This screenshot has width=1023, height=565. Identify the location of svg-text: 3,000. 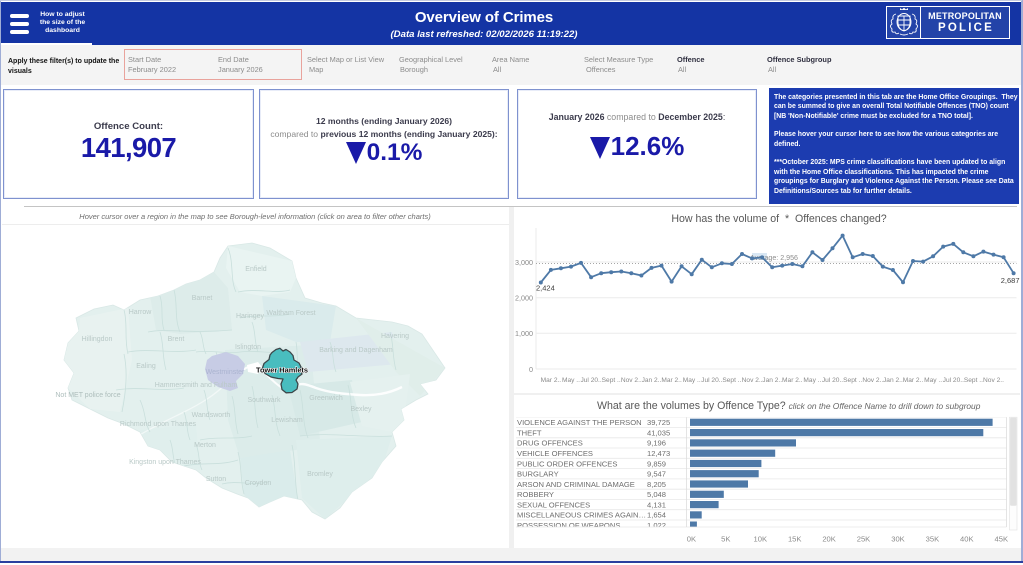
(524, 262).